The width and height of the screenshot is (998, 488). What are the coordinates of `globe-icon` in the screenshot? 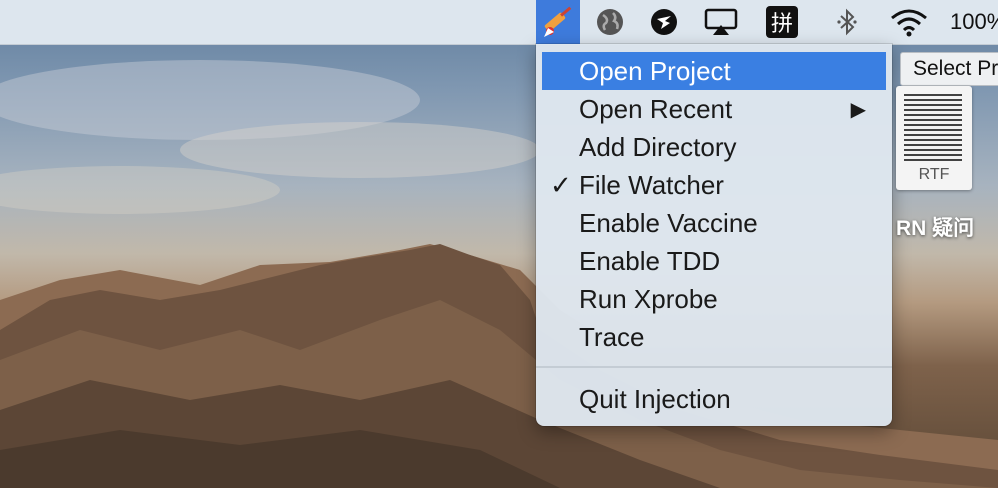 It's located at (610, 22).